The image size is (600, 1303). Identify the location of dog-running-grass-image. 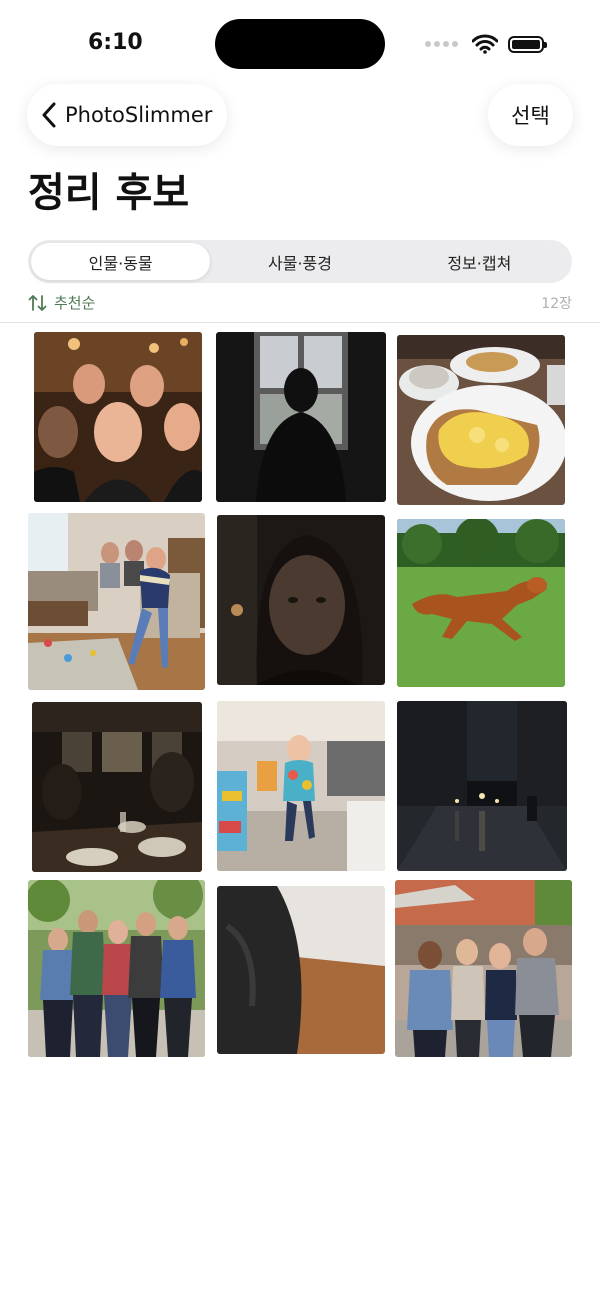
(481, 603).